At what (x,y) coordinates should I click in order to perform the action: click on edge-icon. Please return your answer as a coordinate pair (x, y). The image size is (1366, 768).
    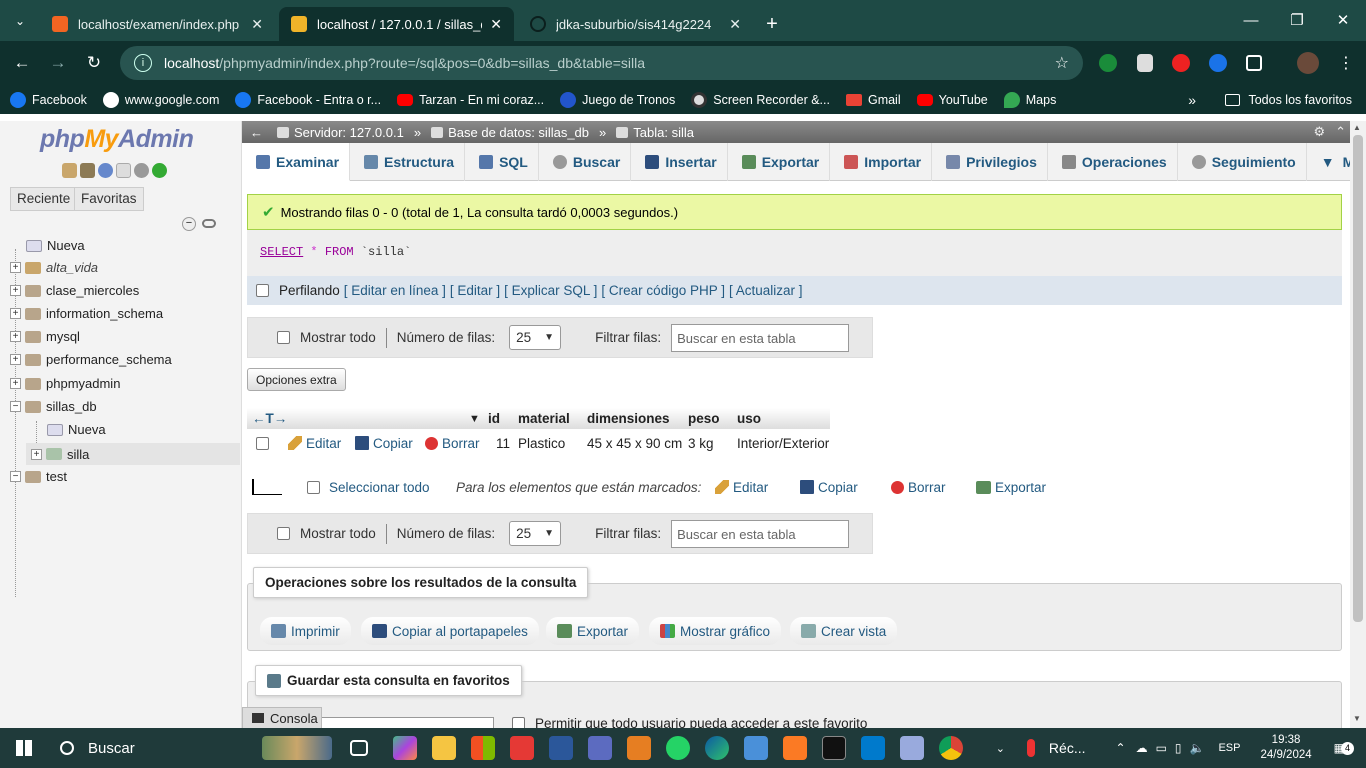
    Looking at the image, I should click on (717, 748).